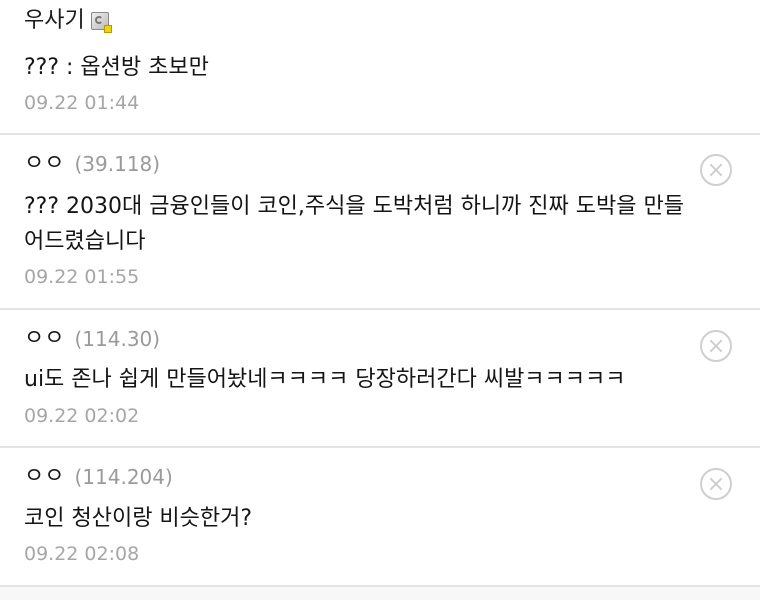  I want to click on comment-time: 09.22 02:08, so click(82, 554).